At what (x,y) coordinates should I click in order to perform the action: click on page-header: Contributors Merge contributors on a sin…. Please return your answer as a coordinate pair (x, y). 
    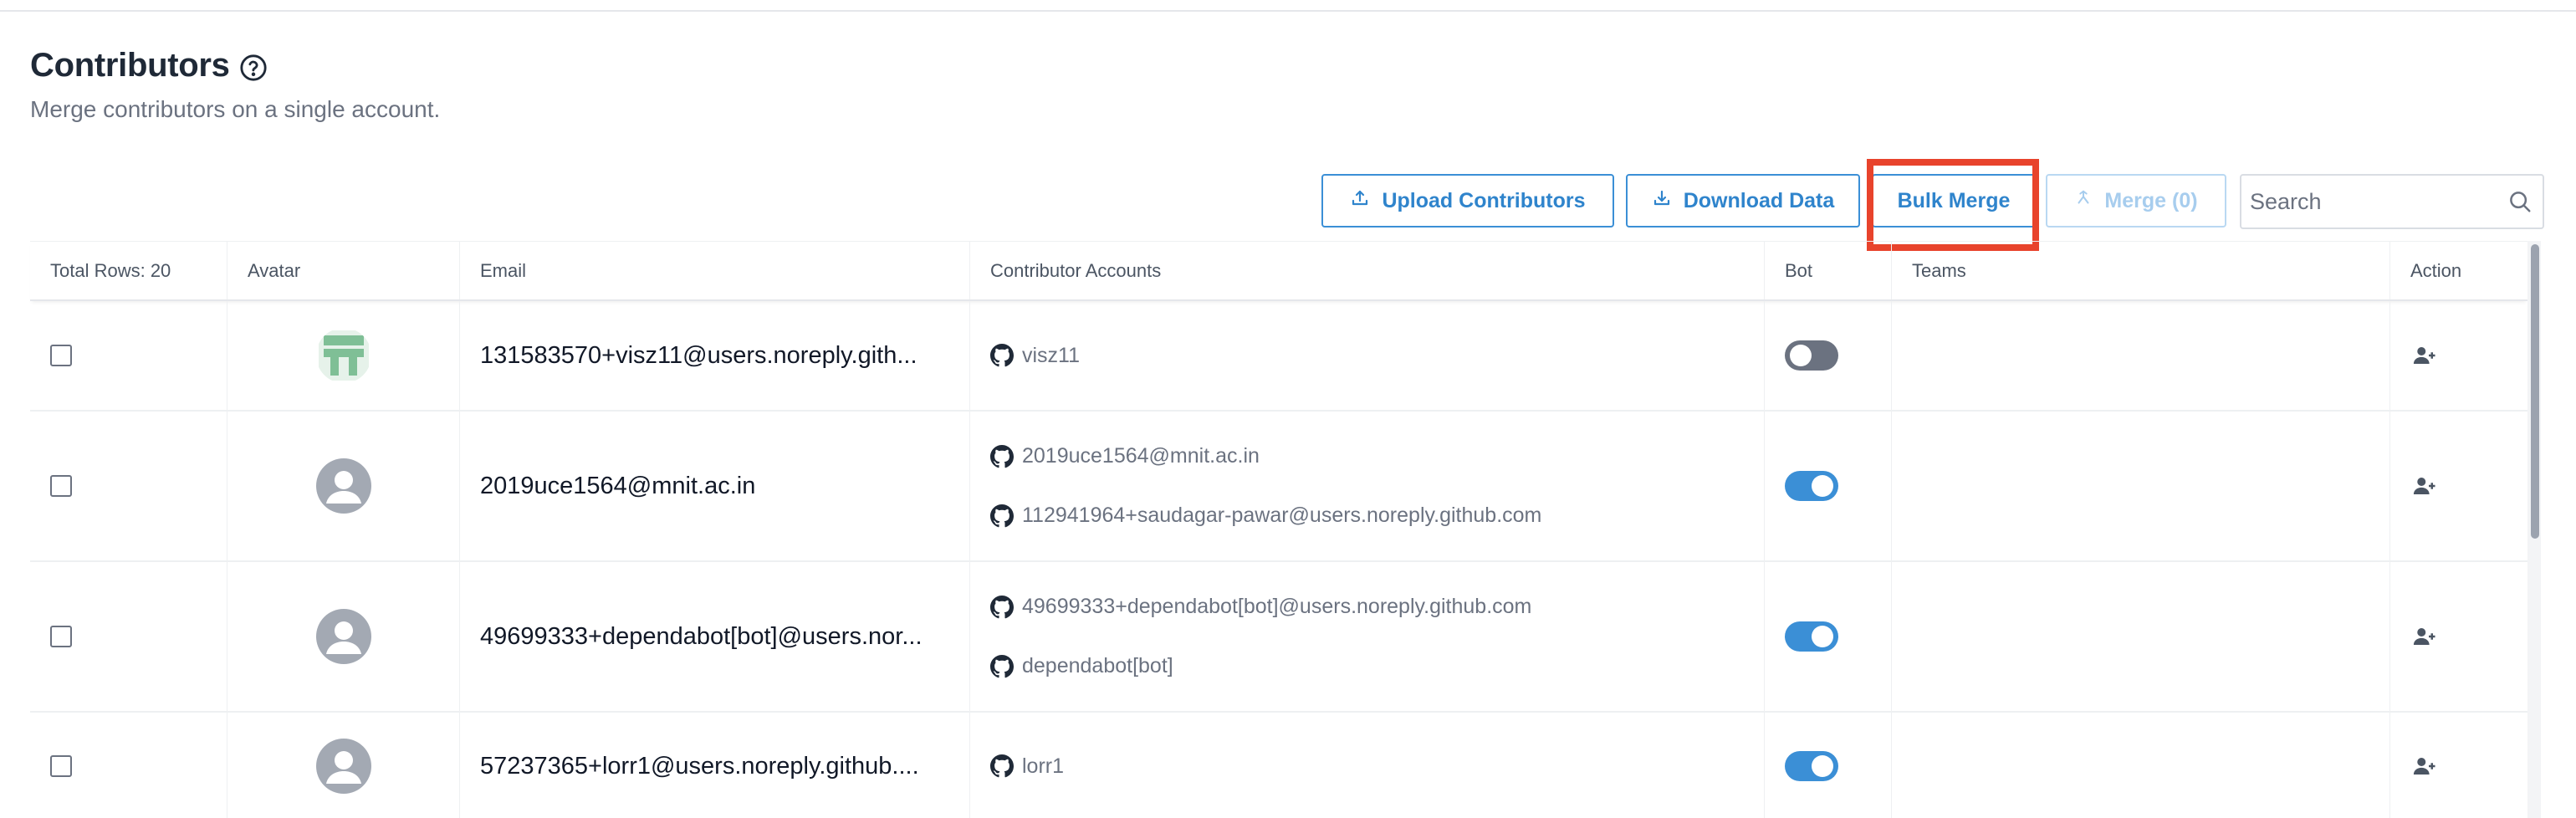
    Looking at the image, I should click on (235, 85).